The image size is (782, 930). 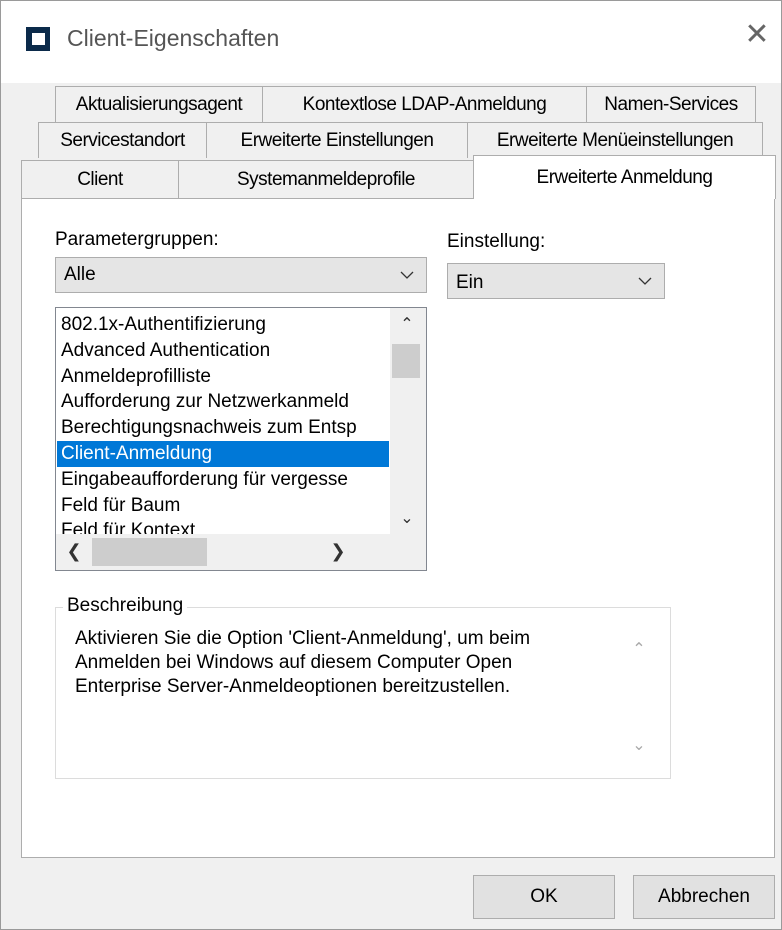 What do you see at coordinates (391, 42) in the screenshot?
I see `title-bar: Client-Eigenschaften ✕` at bounding box center [391, 42].